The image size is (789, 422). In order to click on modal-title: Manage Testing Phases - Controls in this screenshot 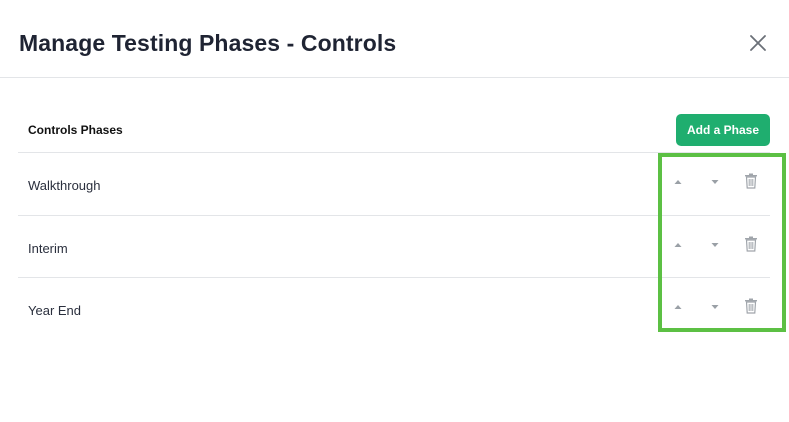, I will do `click(208, 43)`.